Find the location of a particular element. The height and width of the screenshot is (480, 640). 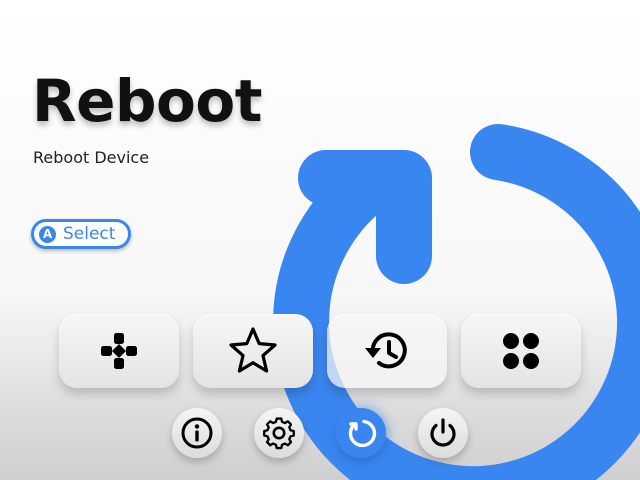

gear-icon is located at coordinates (279, 433).